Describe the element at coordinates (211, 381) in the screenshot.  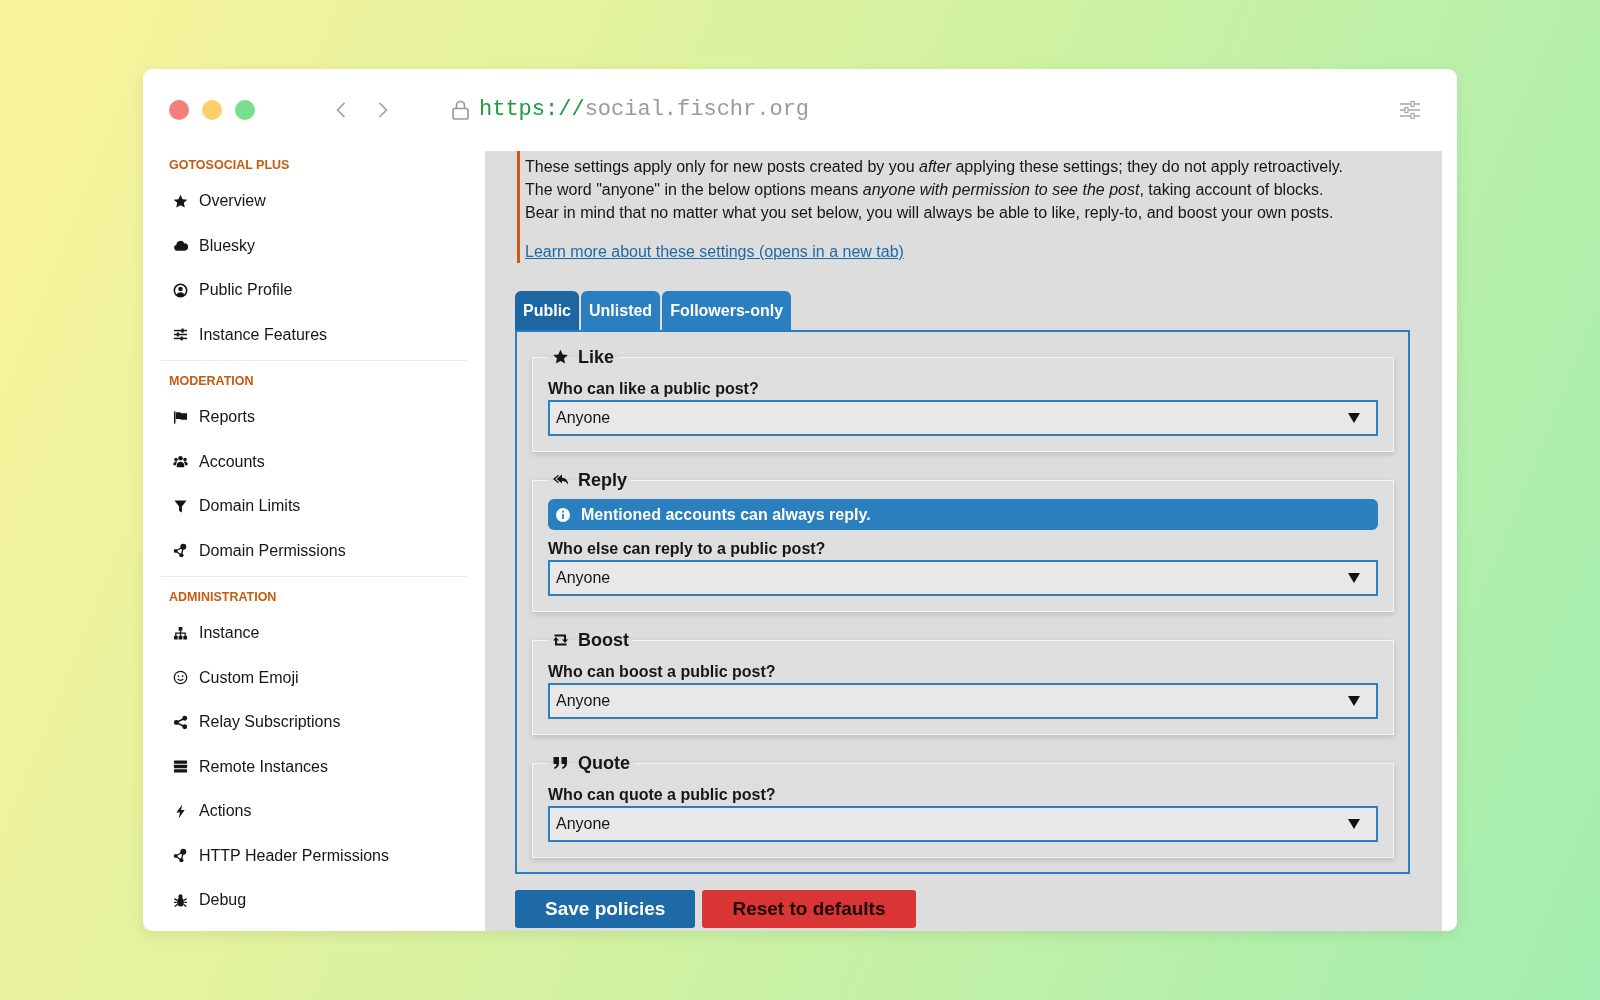
I see `sidebar-heading: MODERATION` at that location.